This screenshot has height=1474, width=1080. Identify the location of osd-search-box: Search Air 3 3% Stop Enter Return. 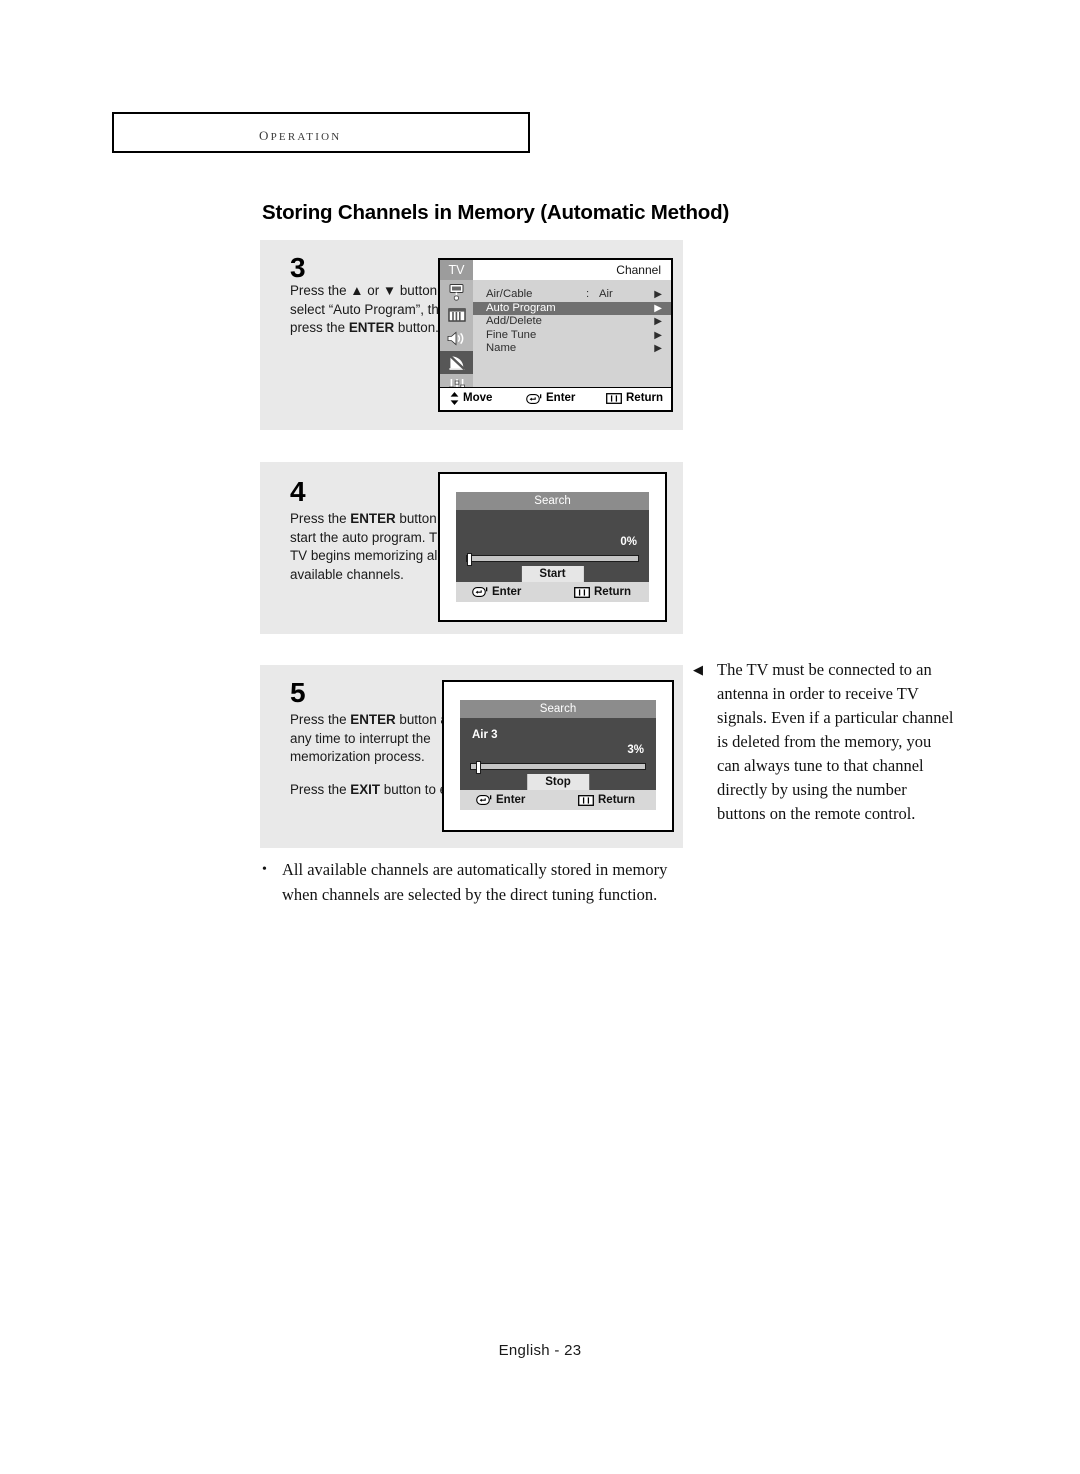
(558, 755).